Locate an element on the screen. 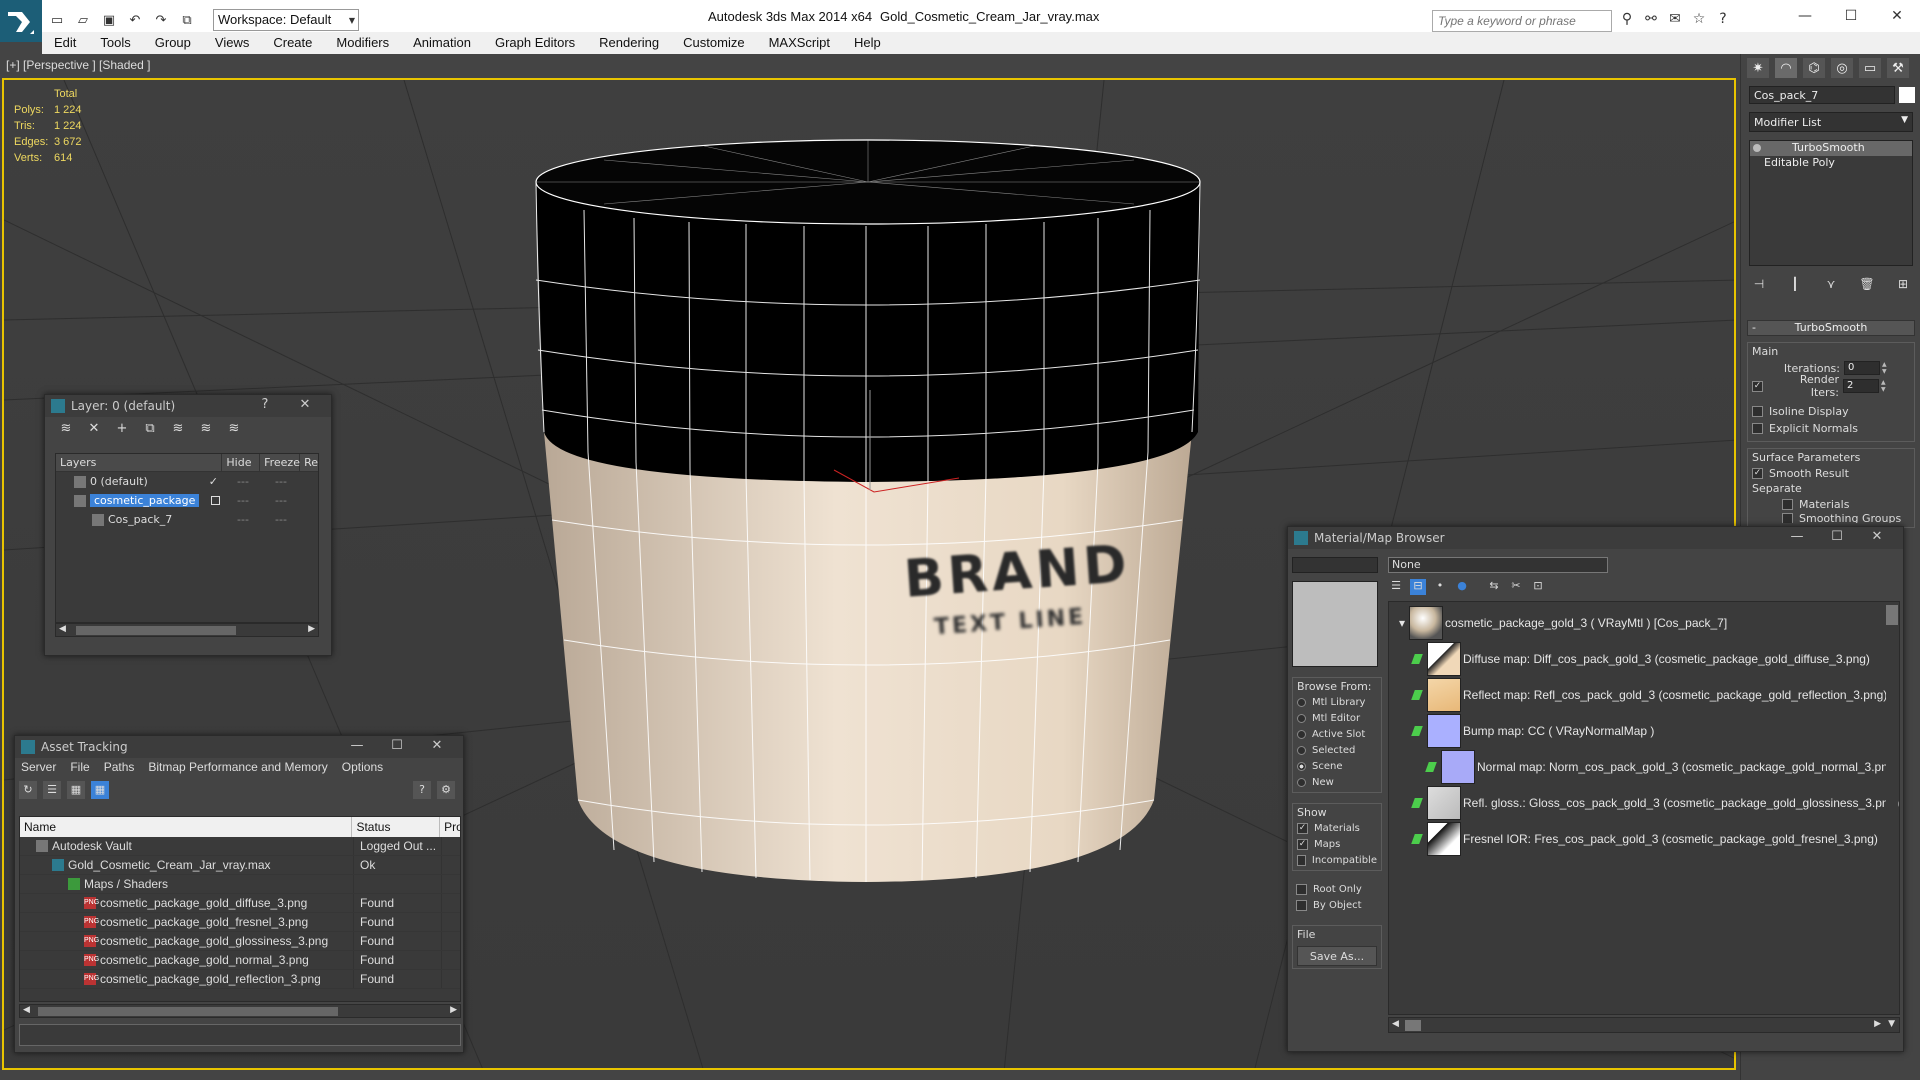 This screenshot has height=1080, width=1920. object-name-field: Cos_pack_7 is located at coordinates (1822, 95).